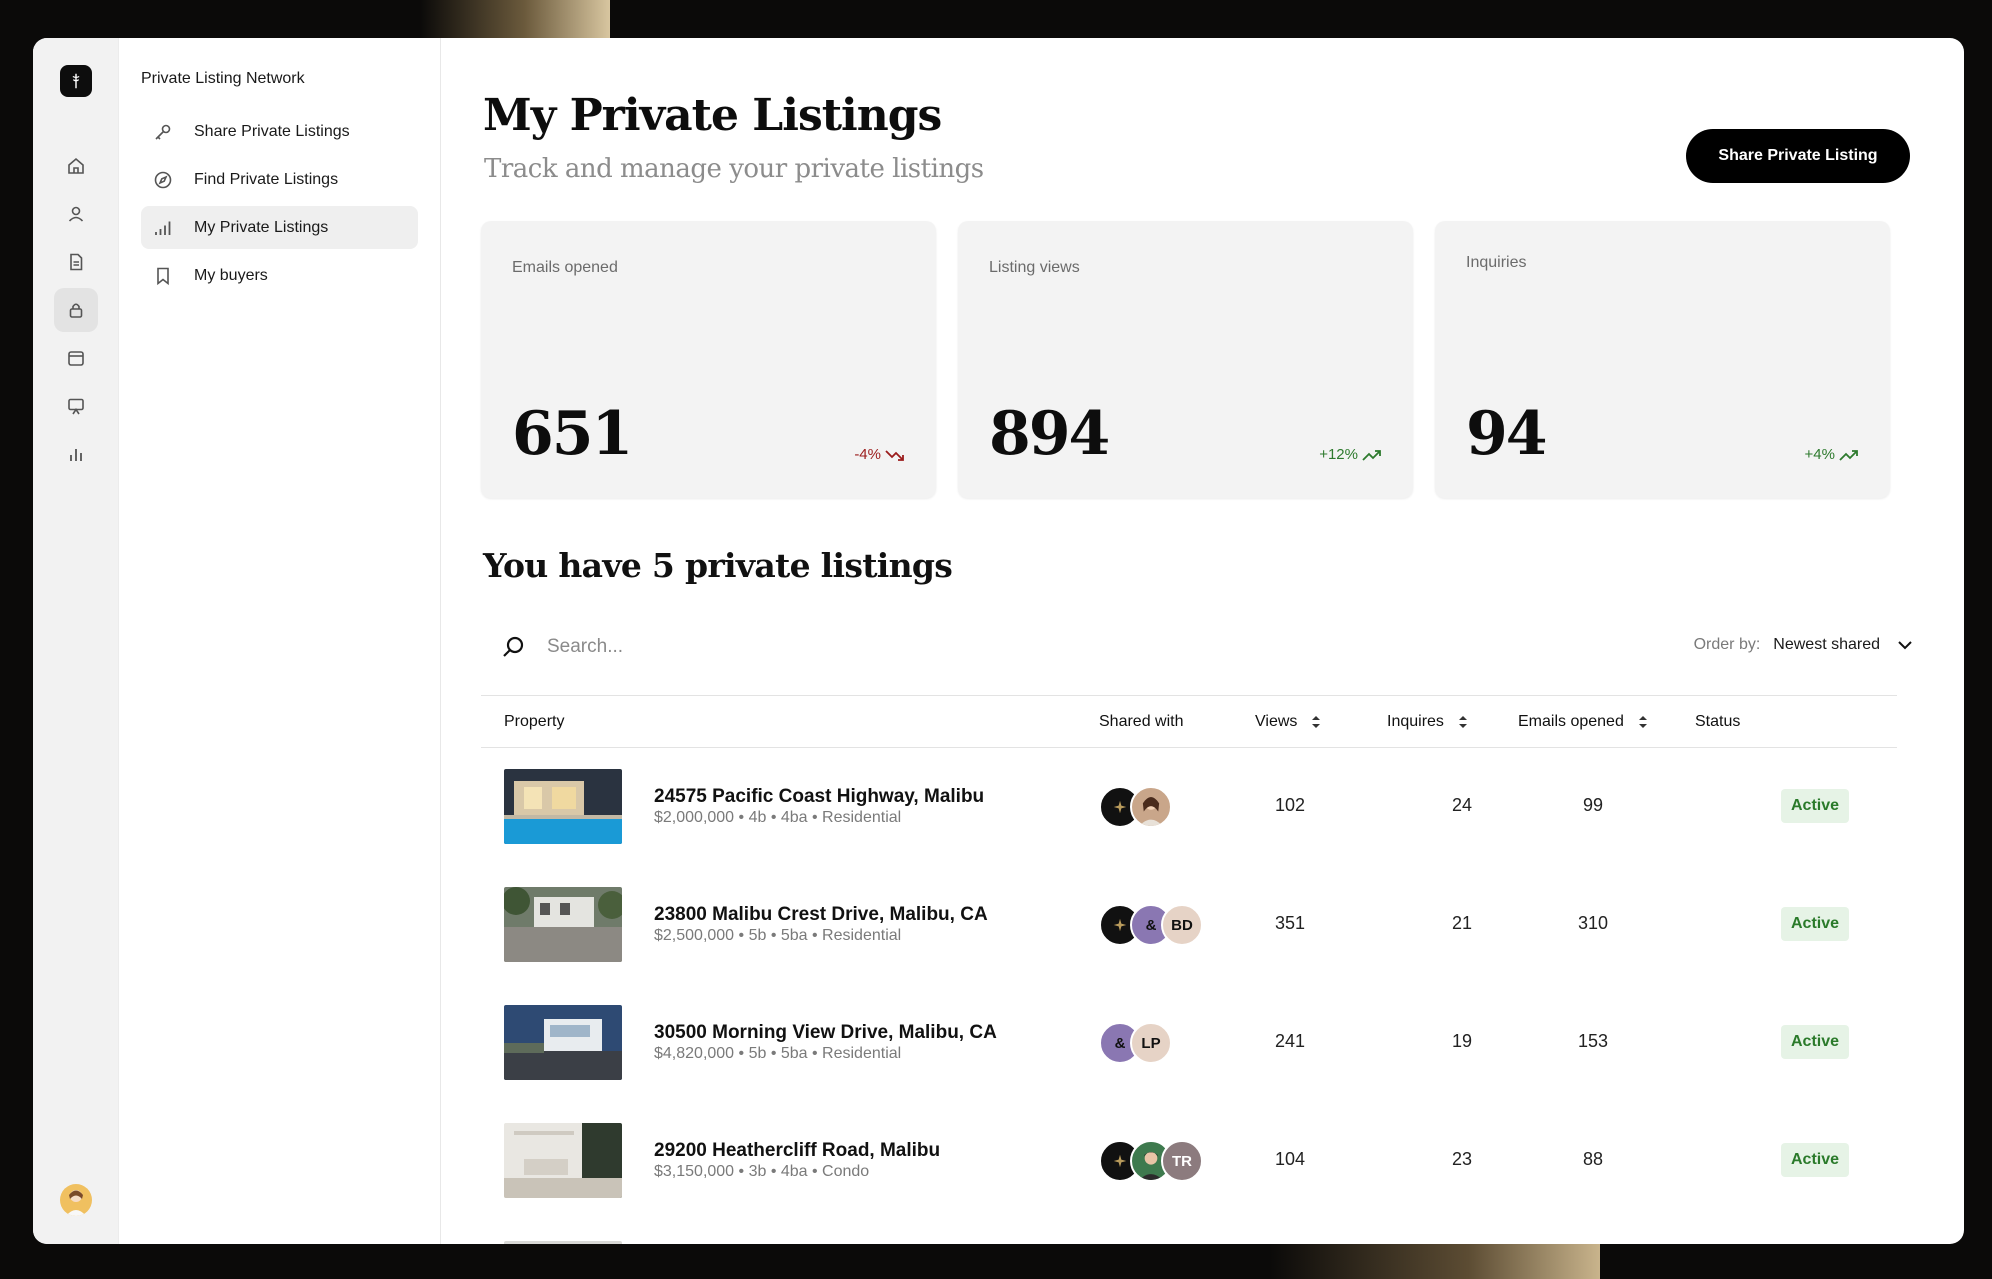  Describe the element at coordinates (1151, 925) in the screenshot. I see `shared-with-avatars: & BD` at that location.